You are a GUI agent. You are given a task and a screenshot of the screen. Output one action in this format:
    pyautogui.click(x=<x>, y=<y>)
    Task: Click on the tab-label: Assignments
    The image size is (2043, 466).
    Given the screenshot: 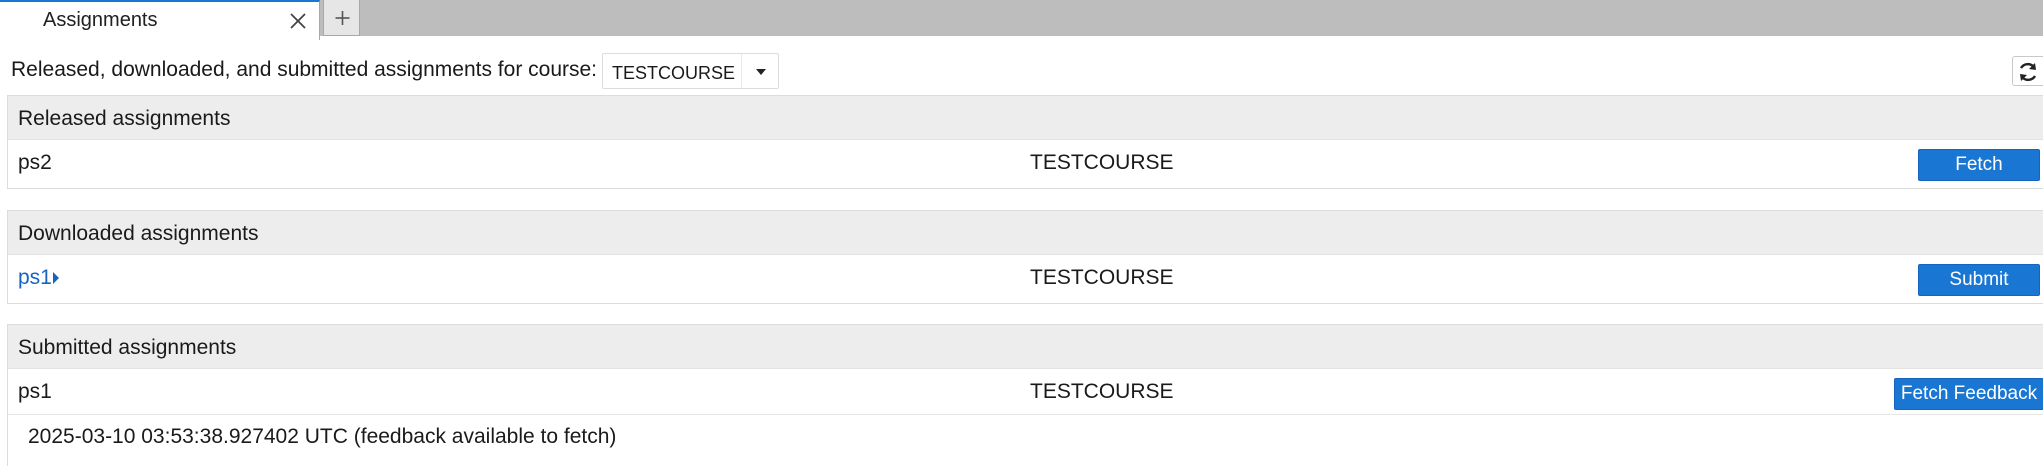 What is the action you would take?
    pyautogui.click(x=100, y=20)
    